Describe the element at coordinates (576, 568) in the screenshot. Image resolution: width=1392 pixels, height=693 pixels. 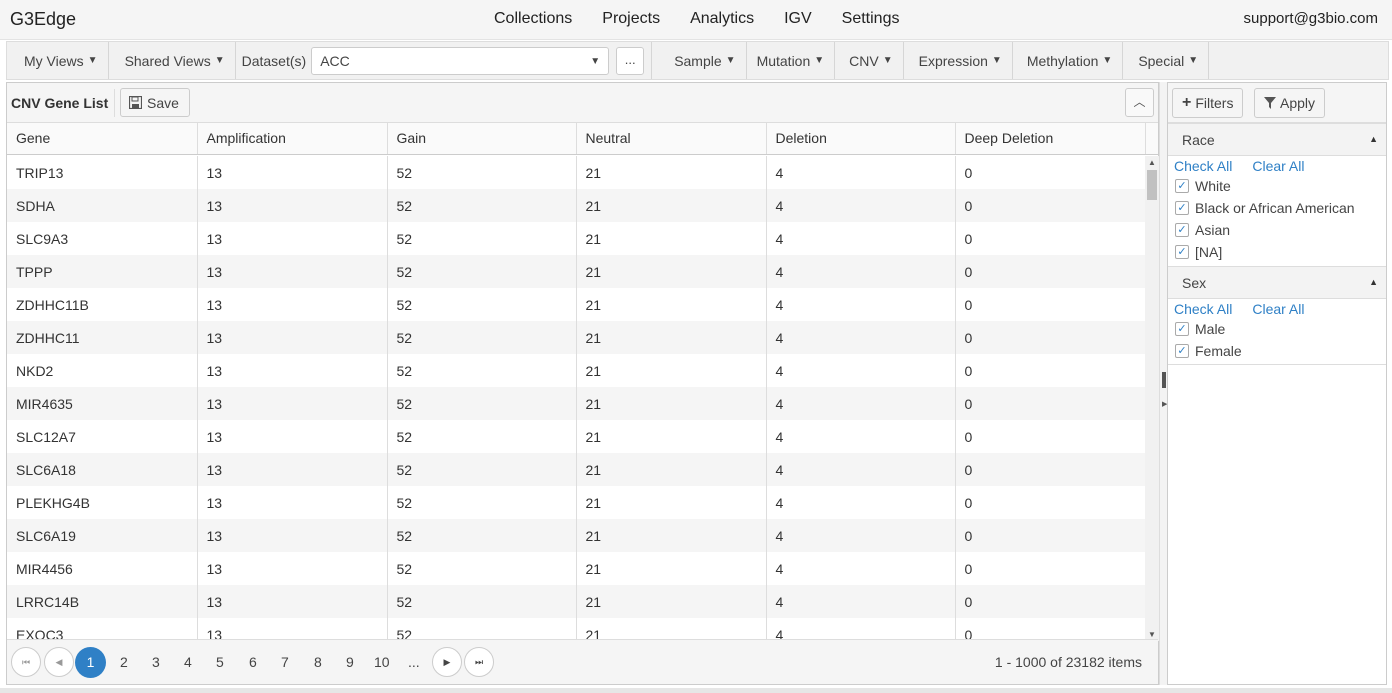
I see `table-row: MIR4456 13 52 21 4 0` at that location.